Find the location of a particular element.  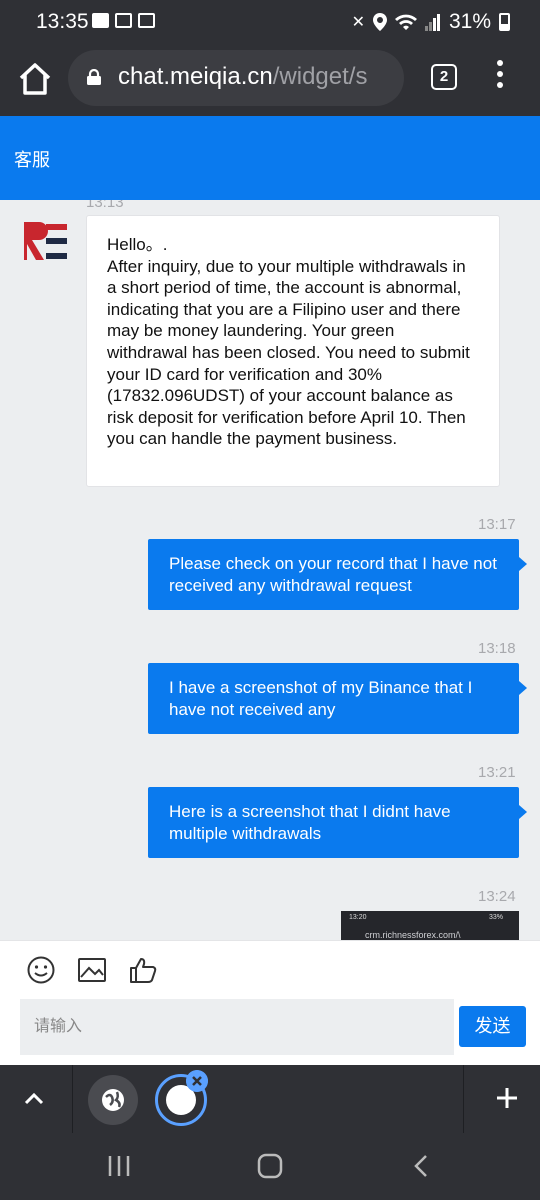

news-notification-icon is located at coordinates (146, 20).